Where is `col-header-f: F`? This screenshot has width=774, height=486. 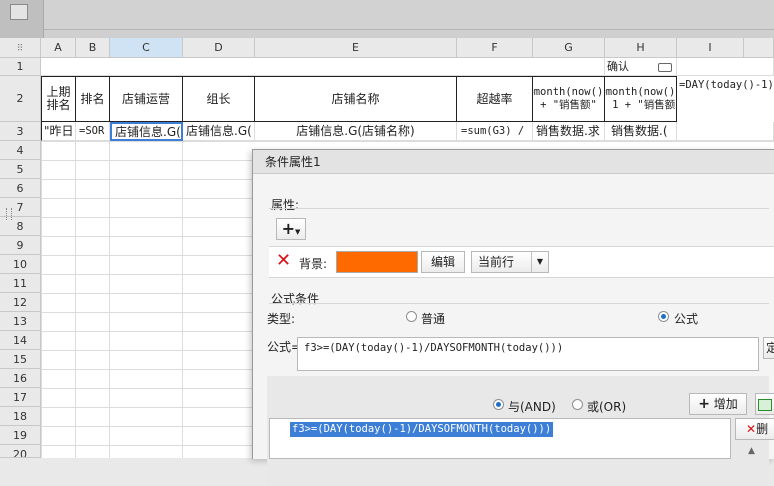
col-header-f: F is located at coordinates (495, 48).